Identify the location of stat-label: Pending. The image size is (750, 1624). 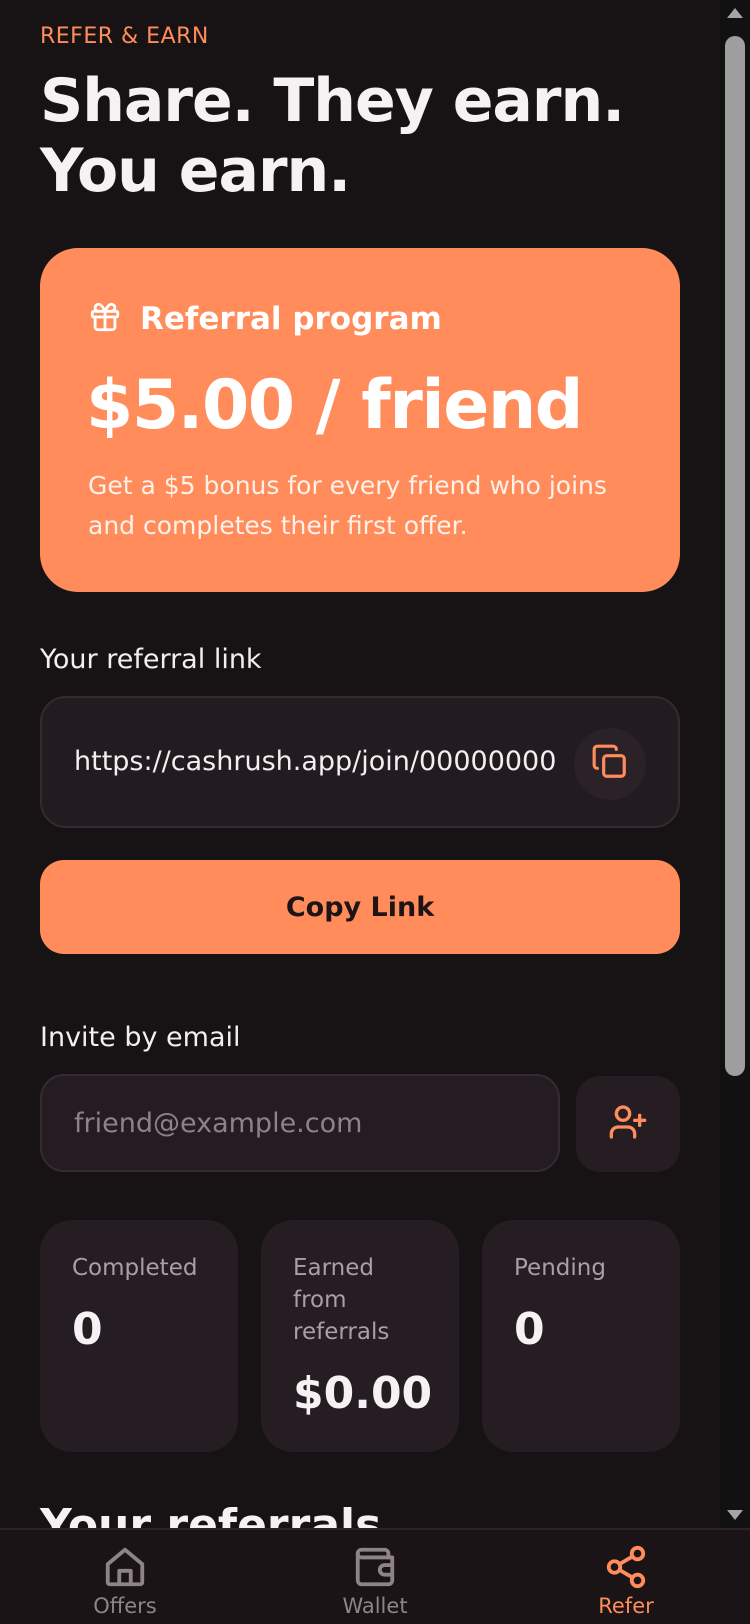
(560, 1268).